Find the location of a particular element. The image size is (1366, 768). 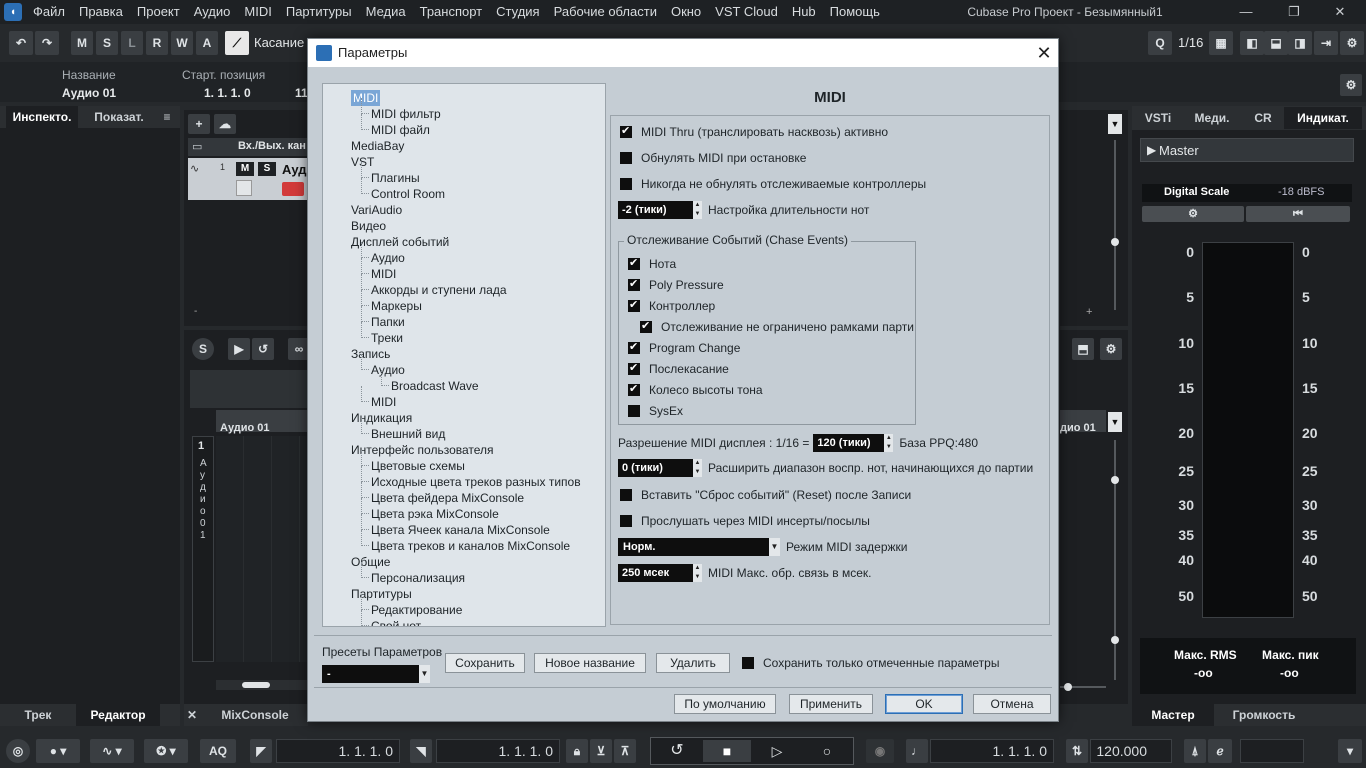

window-close-icon: ✕ is located at coordinates (1340, 12).